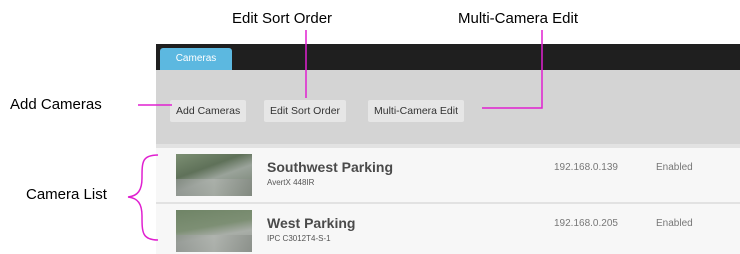 The height and width of the screenshot is (254, 740). Describe the element at coordinates (282, 18) in the screenshot. I see `callout-edit-sort-order: Edit Sort Order` at that location.